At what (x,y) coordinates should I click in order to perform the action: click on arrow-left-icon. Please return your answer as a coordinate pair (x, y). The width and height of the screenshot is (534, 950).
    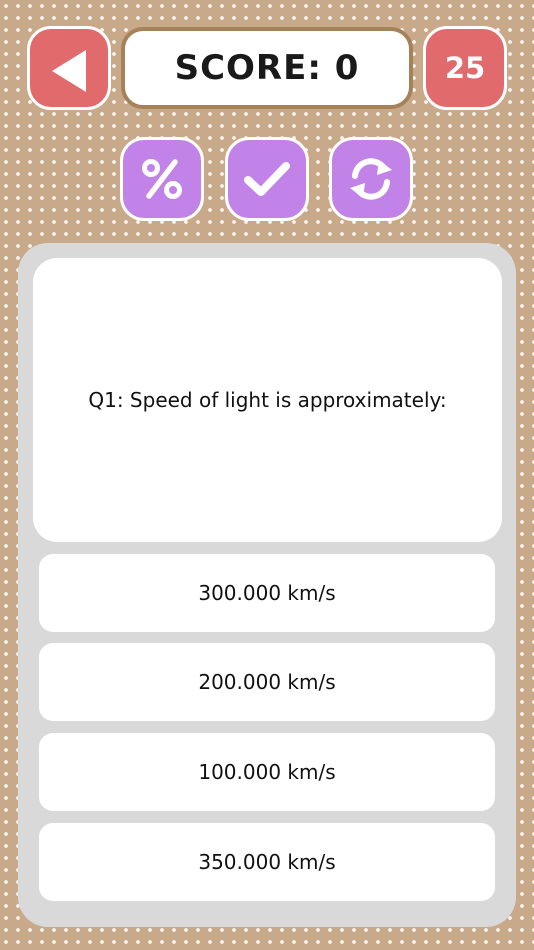
    Looking at the image, I should click on (69, 71).